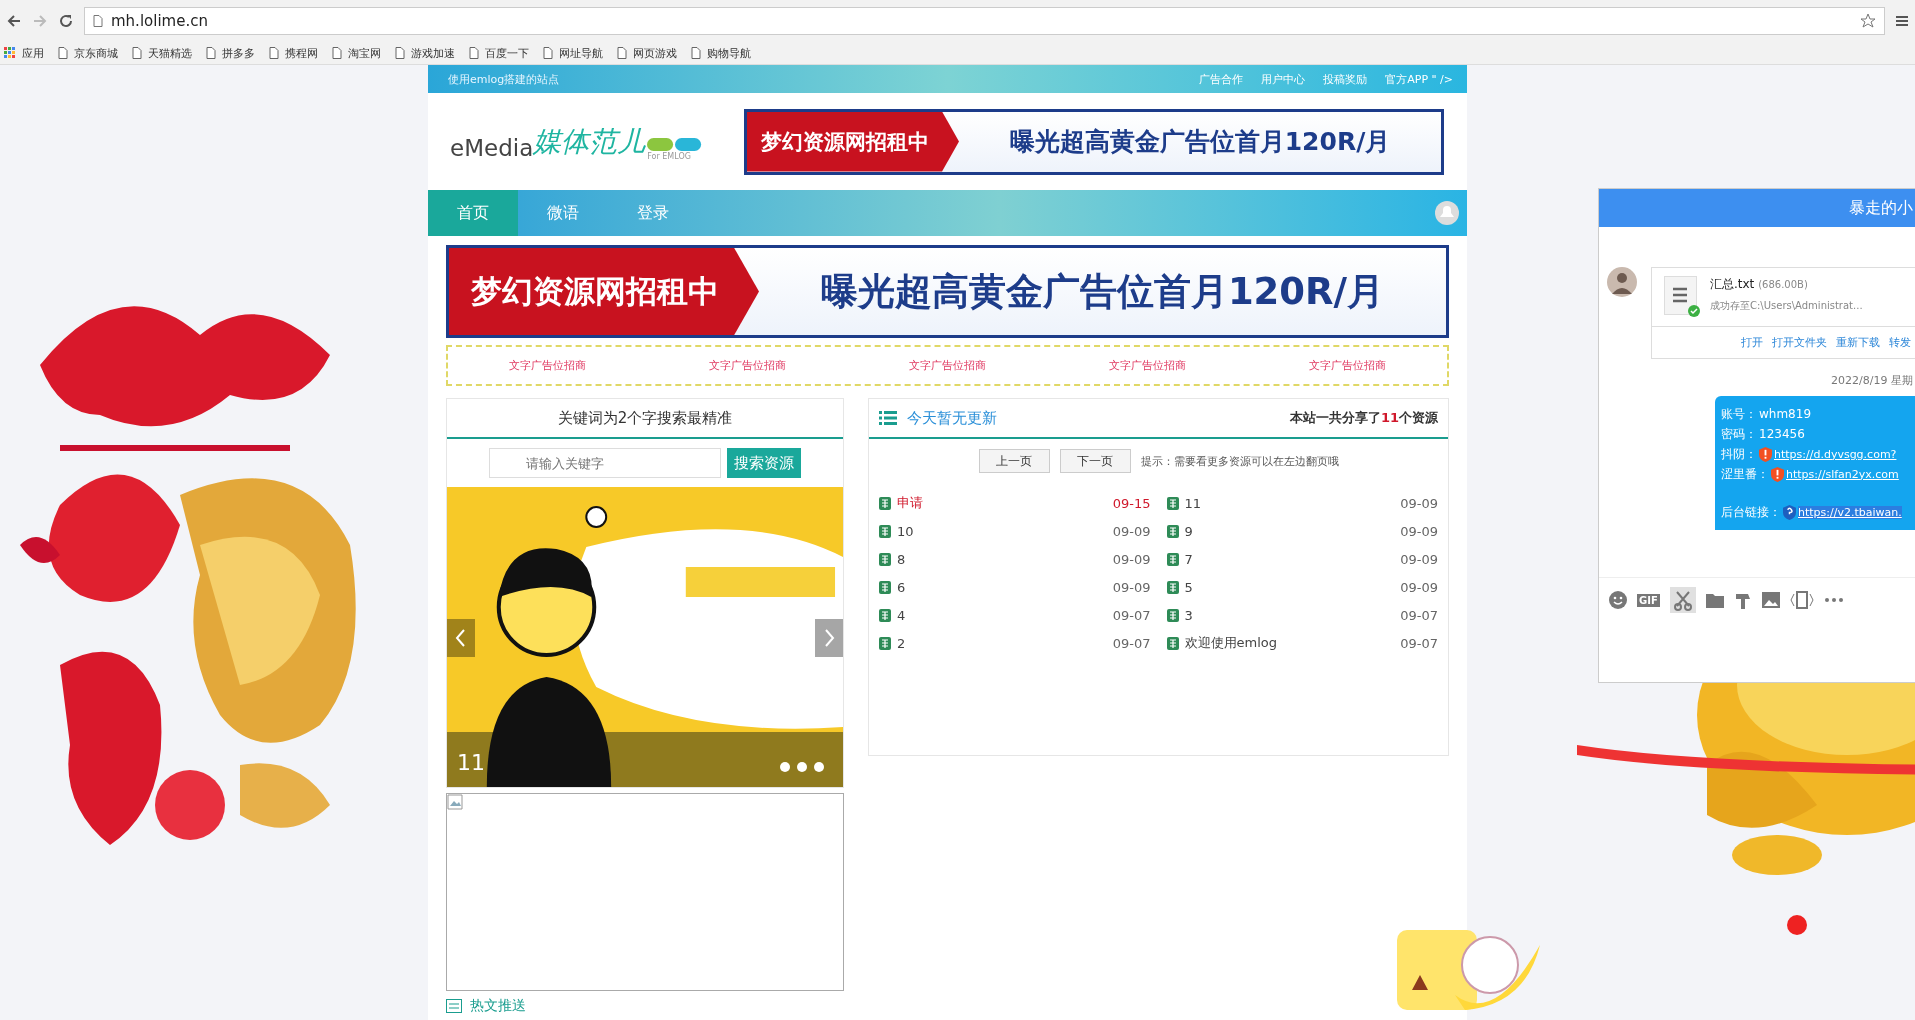 Image resolution: width=1915 pixels, height=1020 pixels. What do you see at coordinates (1188, 615) in the screenshot?
I see `article-link: 3` at bounding box center [1188, 615].